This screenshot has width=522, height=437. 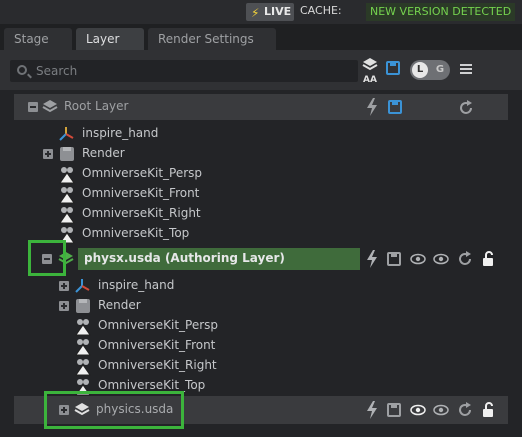 What do you see at coordinates (430, 70) in the screenshot?
I see `layer-global-toggle: L G` at bounding box center [430, 70].